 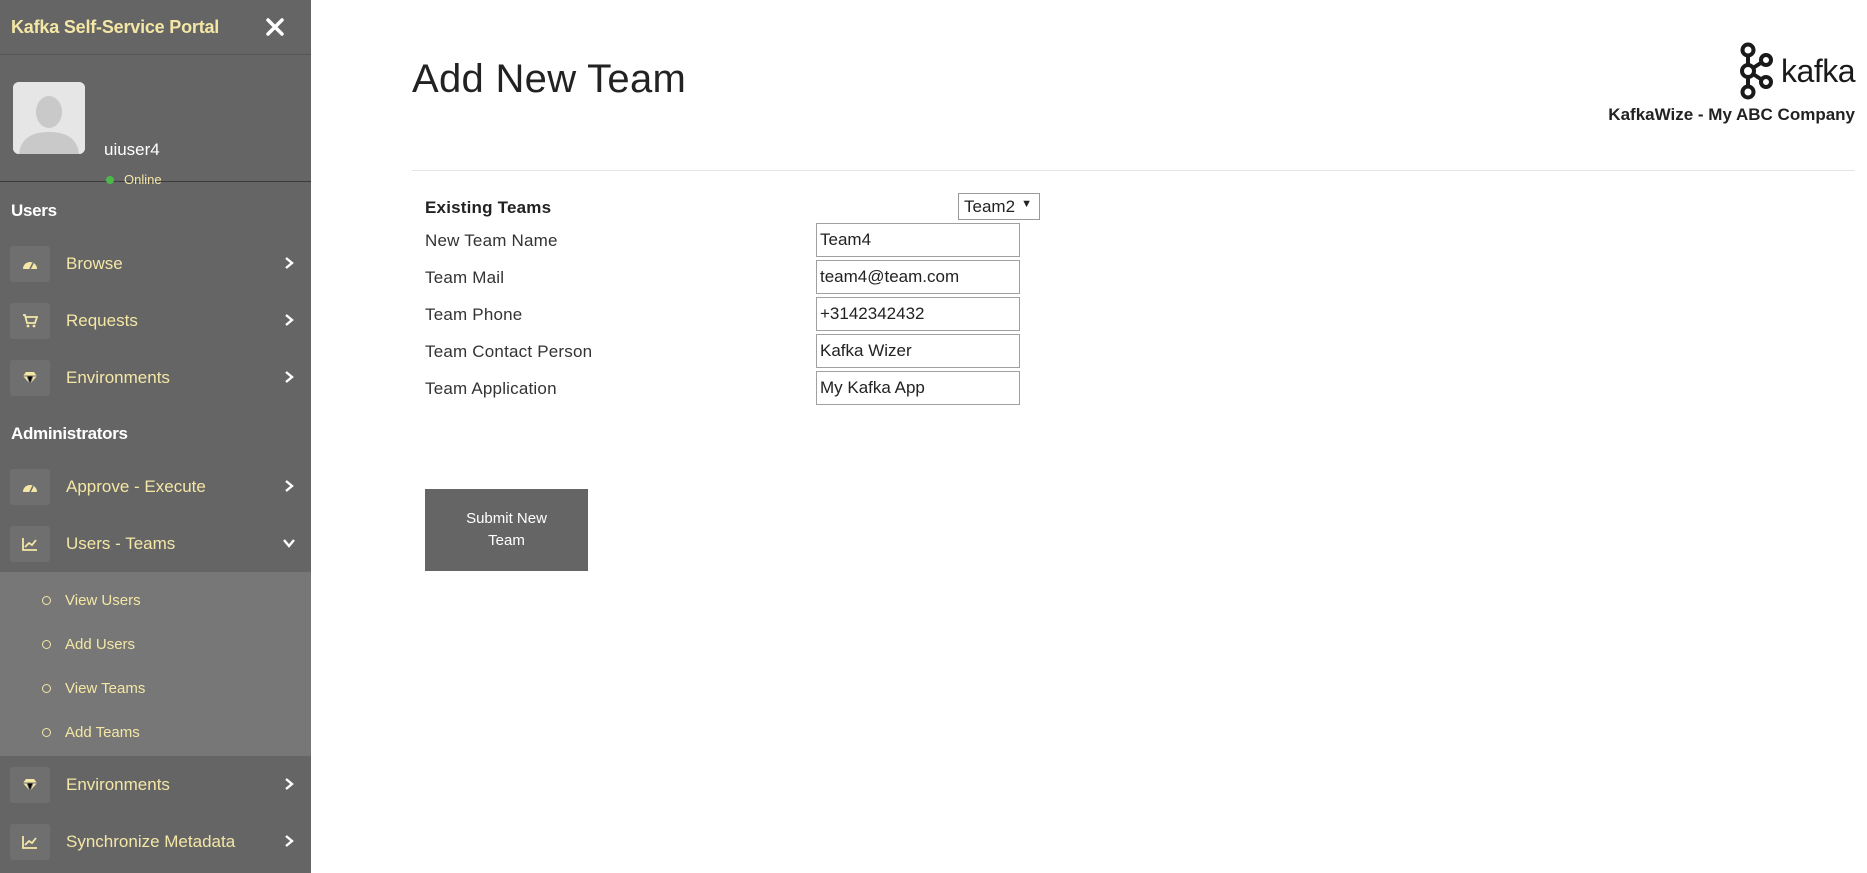 I want to click on existing-teams-select: Team2 ▼, so click(x=999, y=206).